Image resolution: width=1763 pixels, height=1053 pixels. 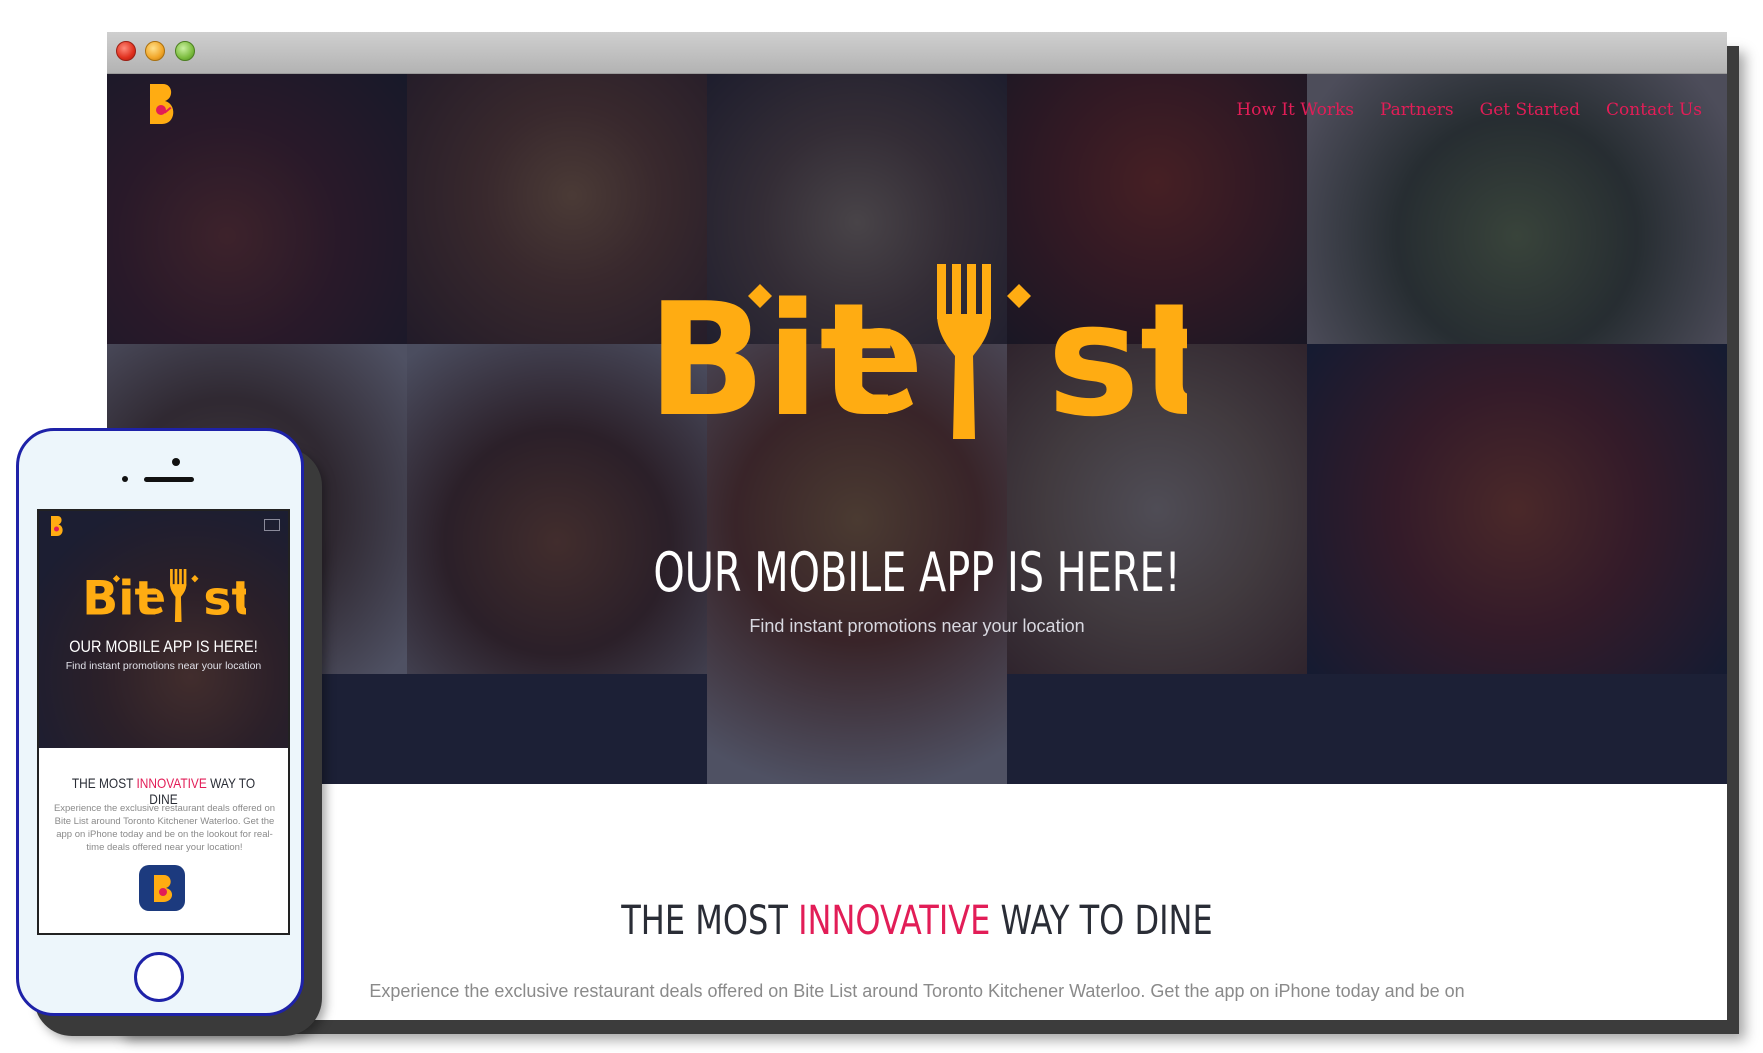 I want to click on minimize-window-button, so click(x=155, y=51).